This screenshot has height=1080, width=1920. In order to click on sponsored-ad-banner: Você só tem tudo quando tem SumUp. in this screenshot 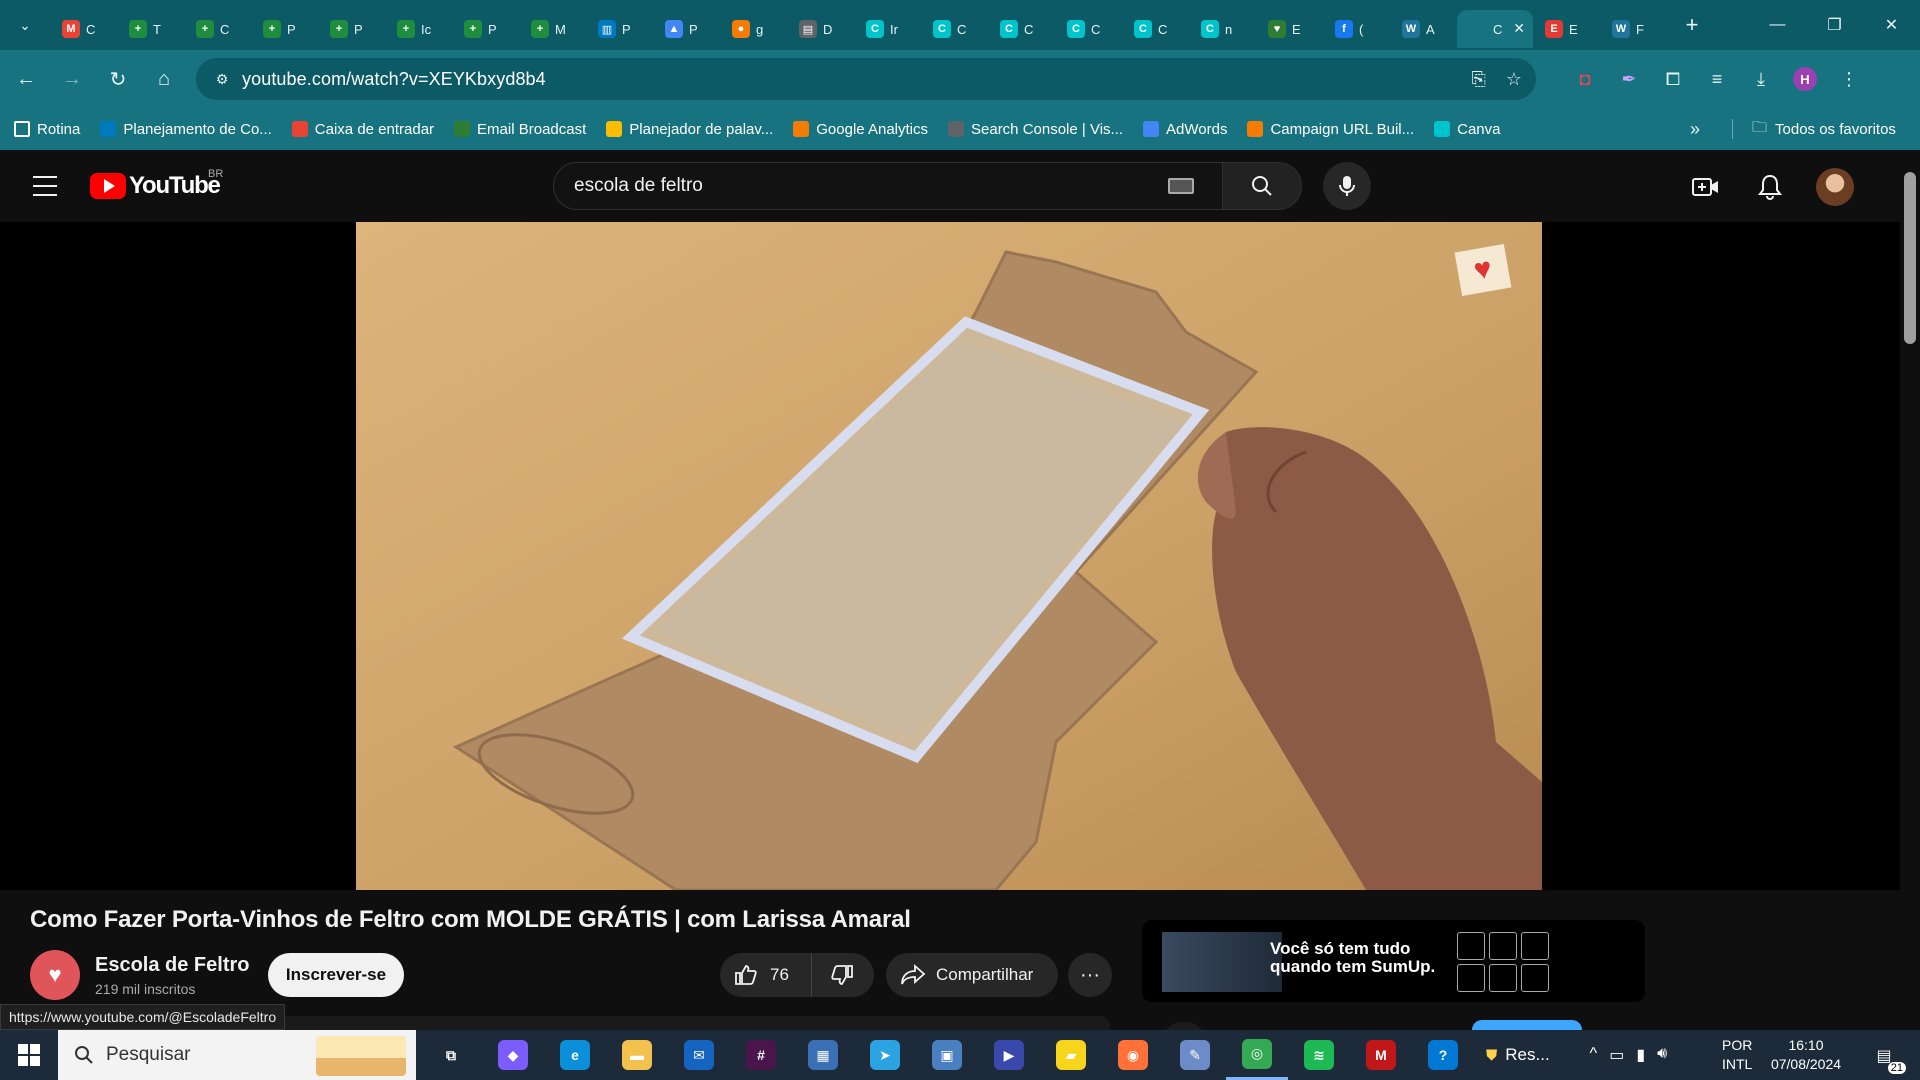, I will do `click(1393, 961)`.